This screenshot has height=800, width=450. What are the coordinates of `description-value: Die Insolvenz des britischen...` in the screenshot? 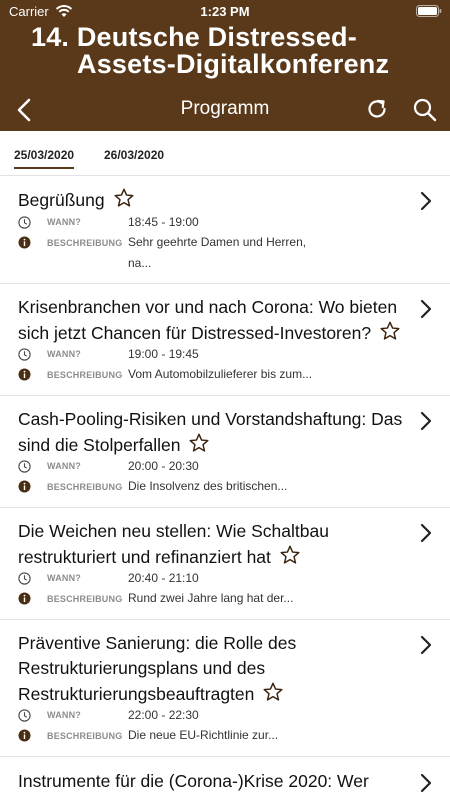 It's located at (208, 486).